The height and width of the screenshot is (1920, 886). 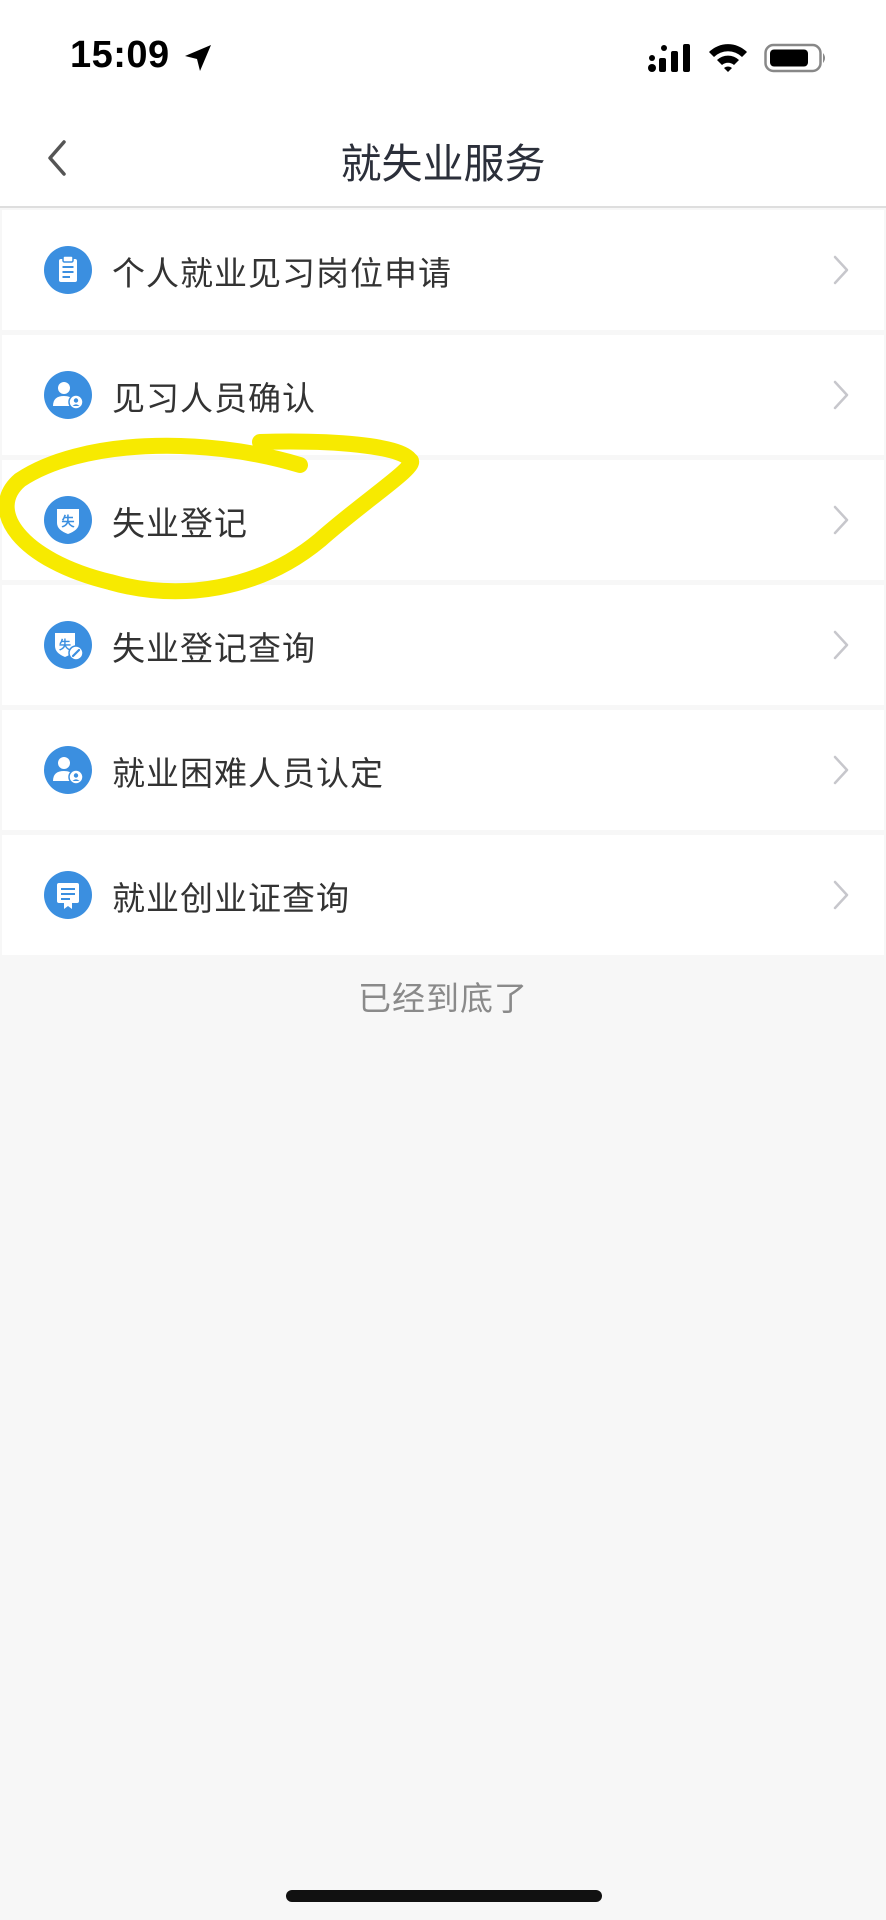 I want to click on location-arrow-icon, so click(x=198, y=58).